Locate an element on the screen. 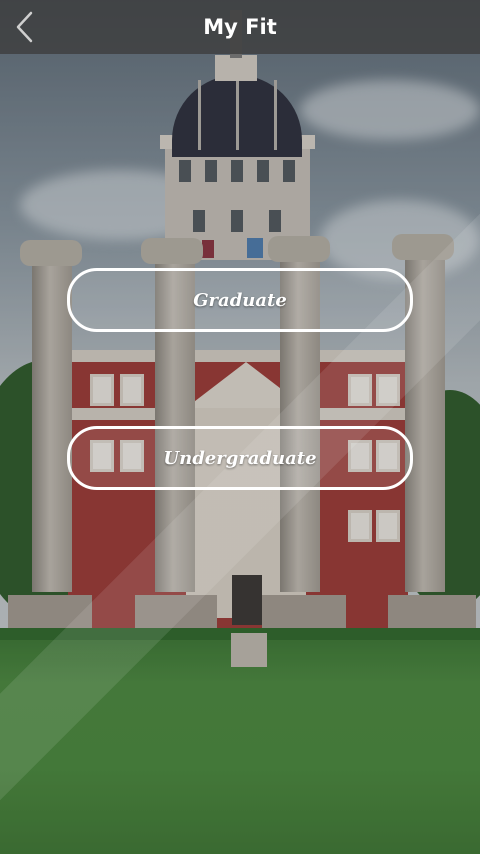 The width and height of the screenshot is (480, 854). back-button is located at coordinates (25, 27).